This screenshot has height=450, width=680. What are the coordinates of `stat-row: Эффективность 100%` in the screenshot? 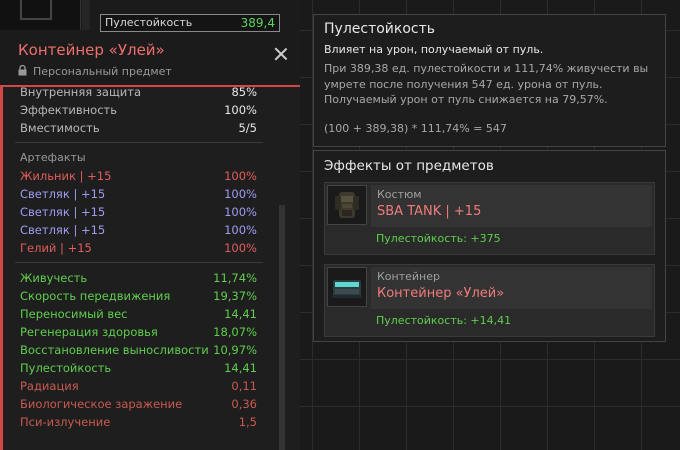 It's located at (139, 110).